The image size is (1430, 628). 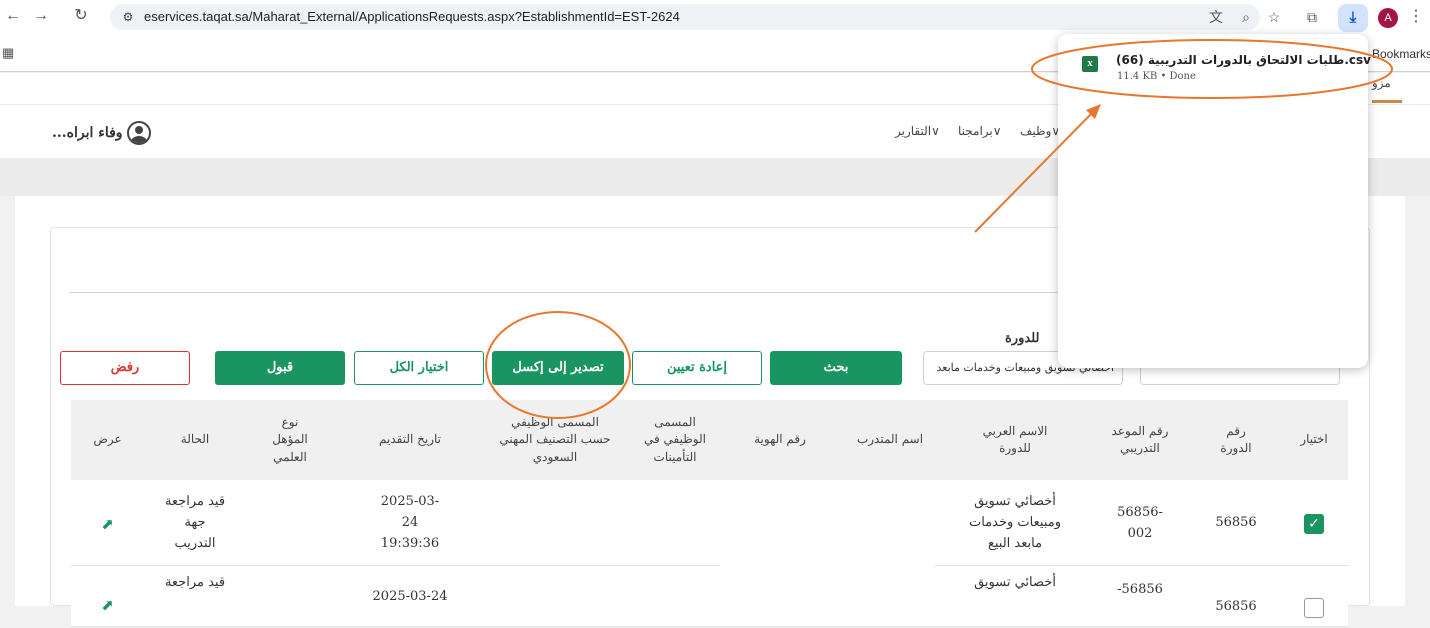 I want to click on accept-button: قبول, so click(x=280, y=368).